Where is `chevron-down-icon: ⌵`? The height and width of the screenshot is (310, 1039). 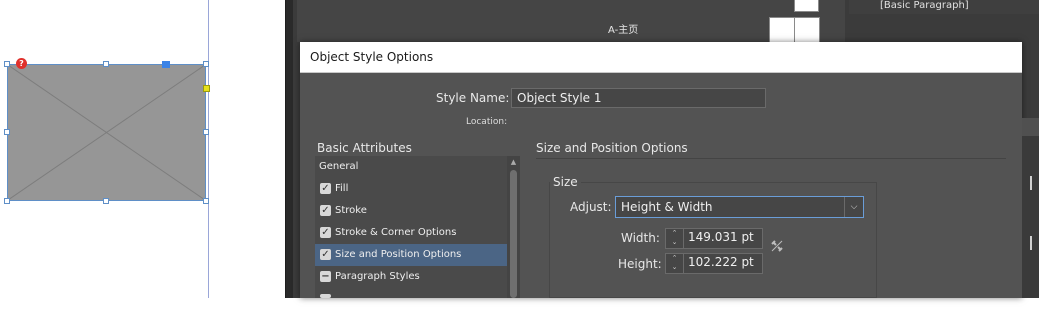 chevron-down-icon: ⌵ is located at coordinates (853, 207).